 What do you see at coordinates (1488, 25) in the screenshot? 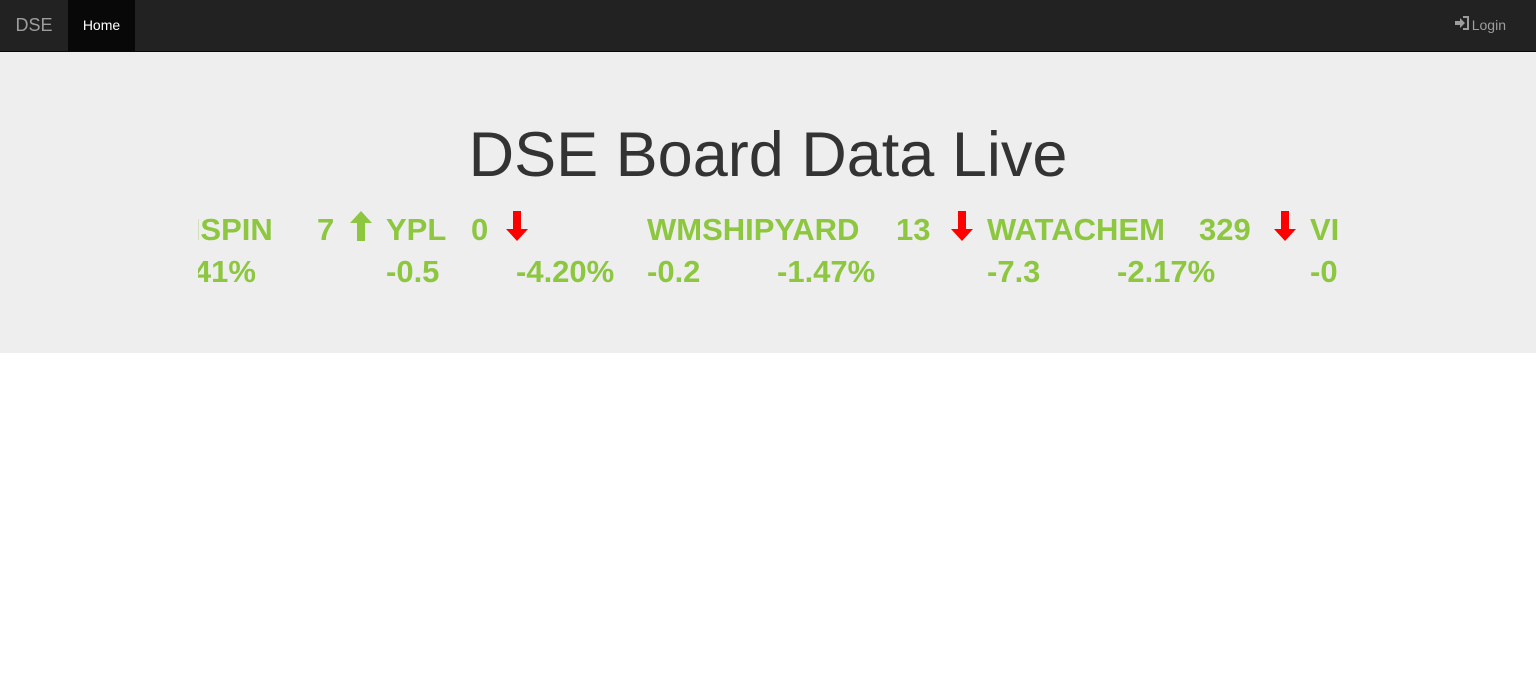
I see `login-label: Login` at bounding box center [1488, 25].